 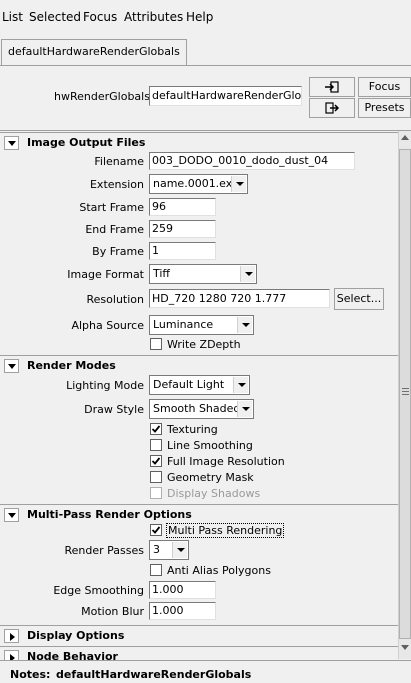 I want to click on section-display-options: Display Options, so click(x=199, y=635).